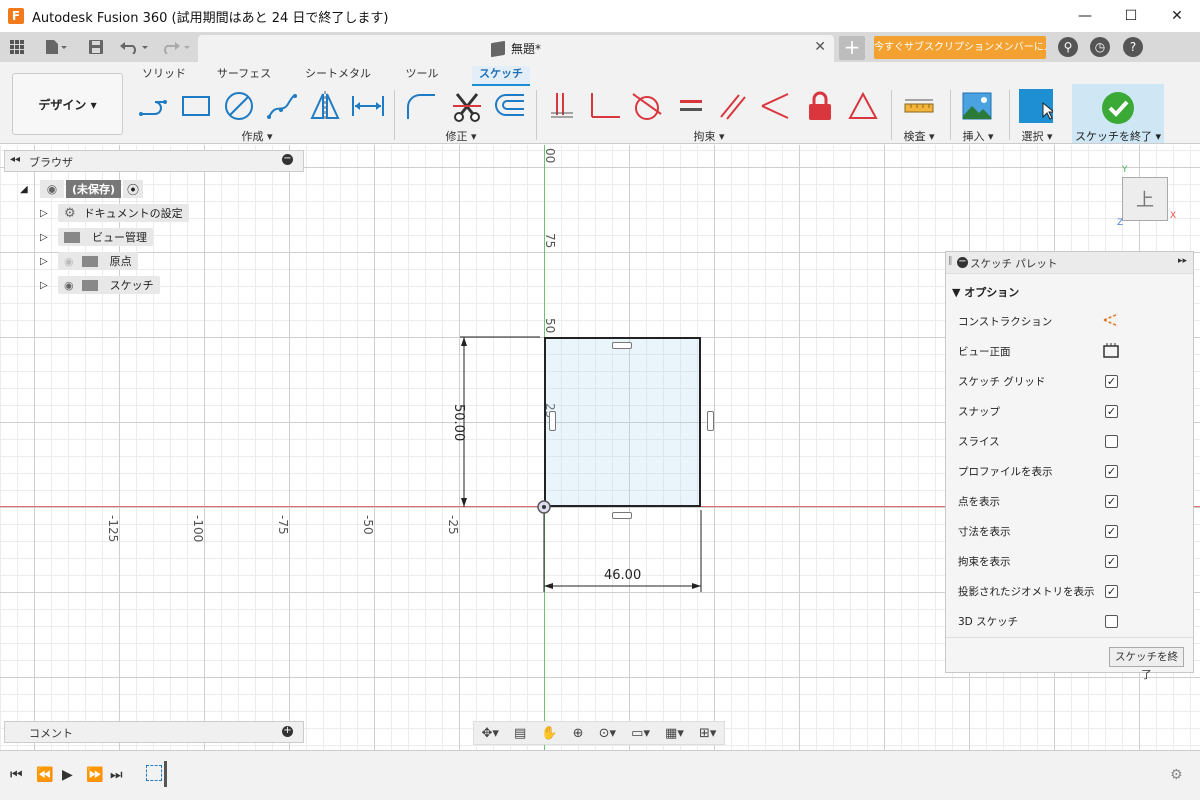  What do you see at coordinates (467, 106) in the screenshot?
I see `trim-scissors-icon` at bounding box center [467, 106].